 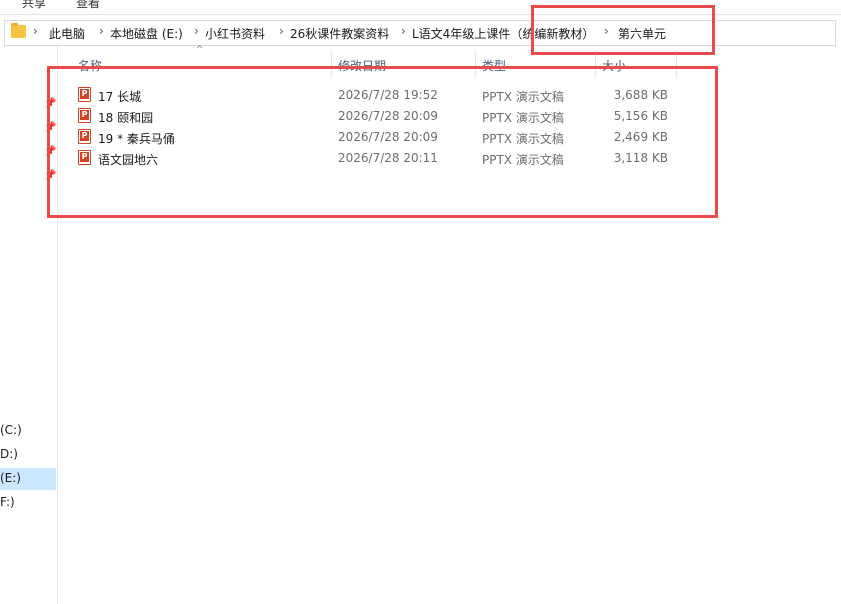 I want to click on breadcrumb-folder-1: 小红书资料, so click(x=235, y=33).